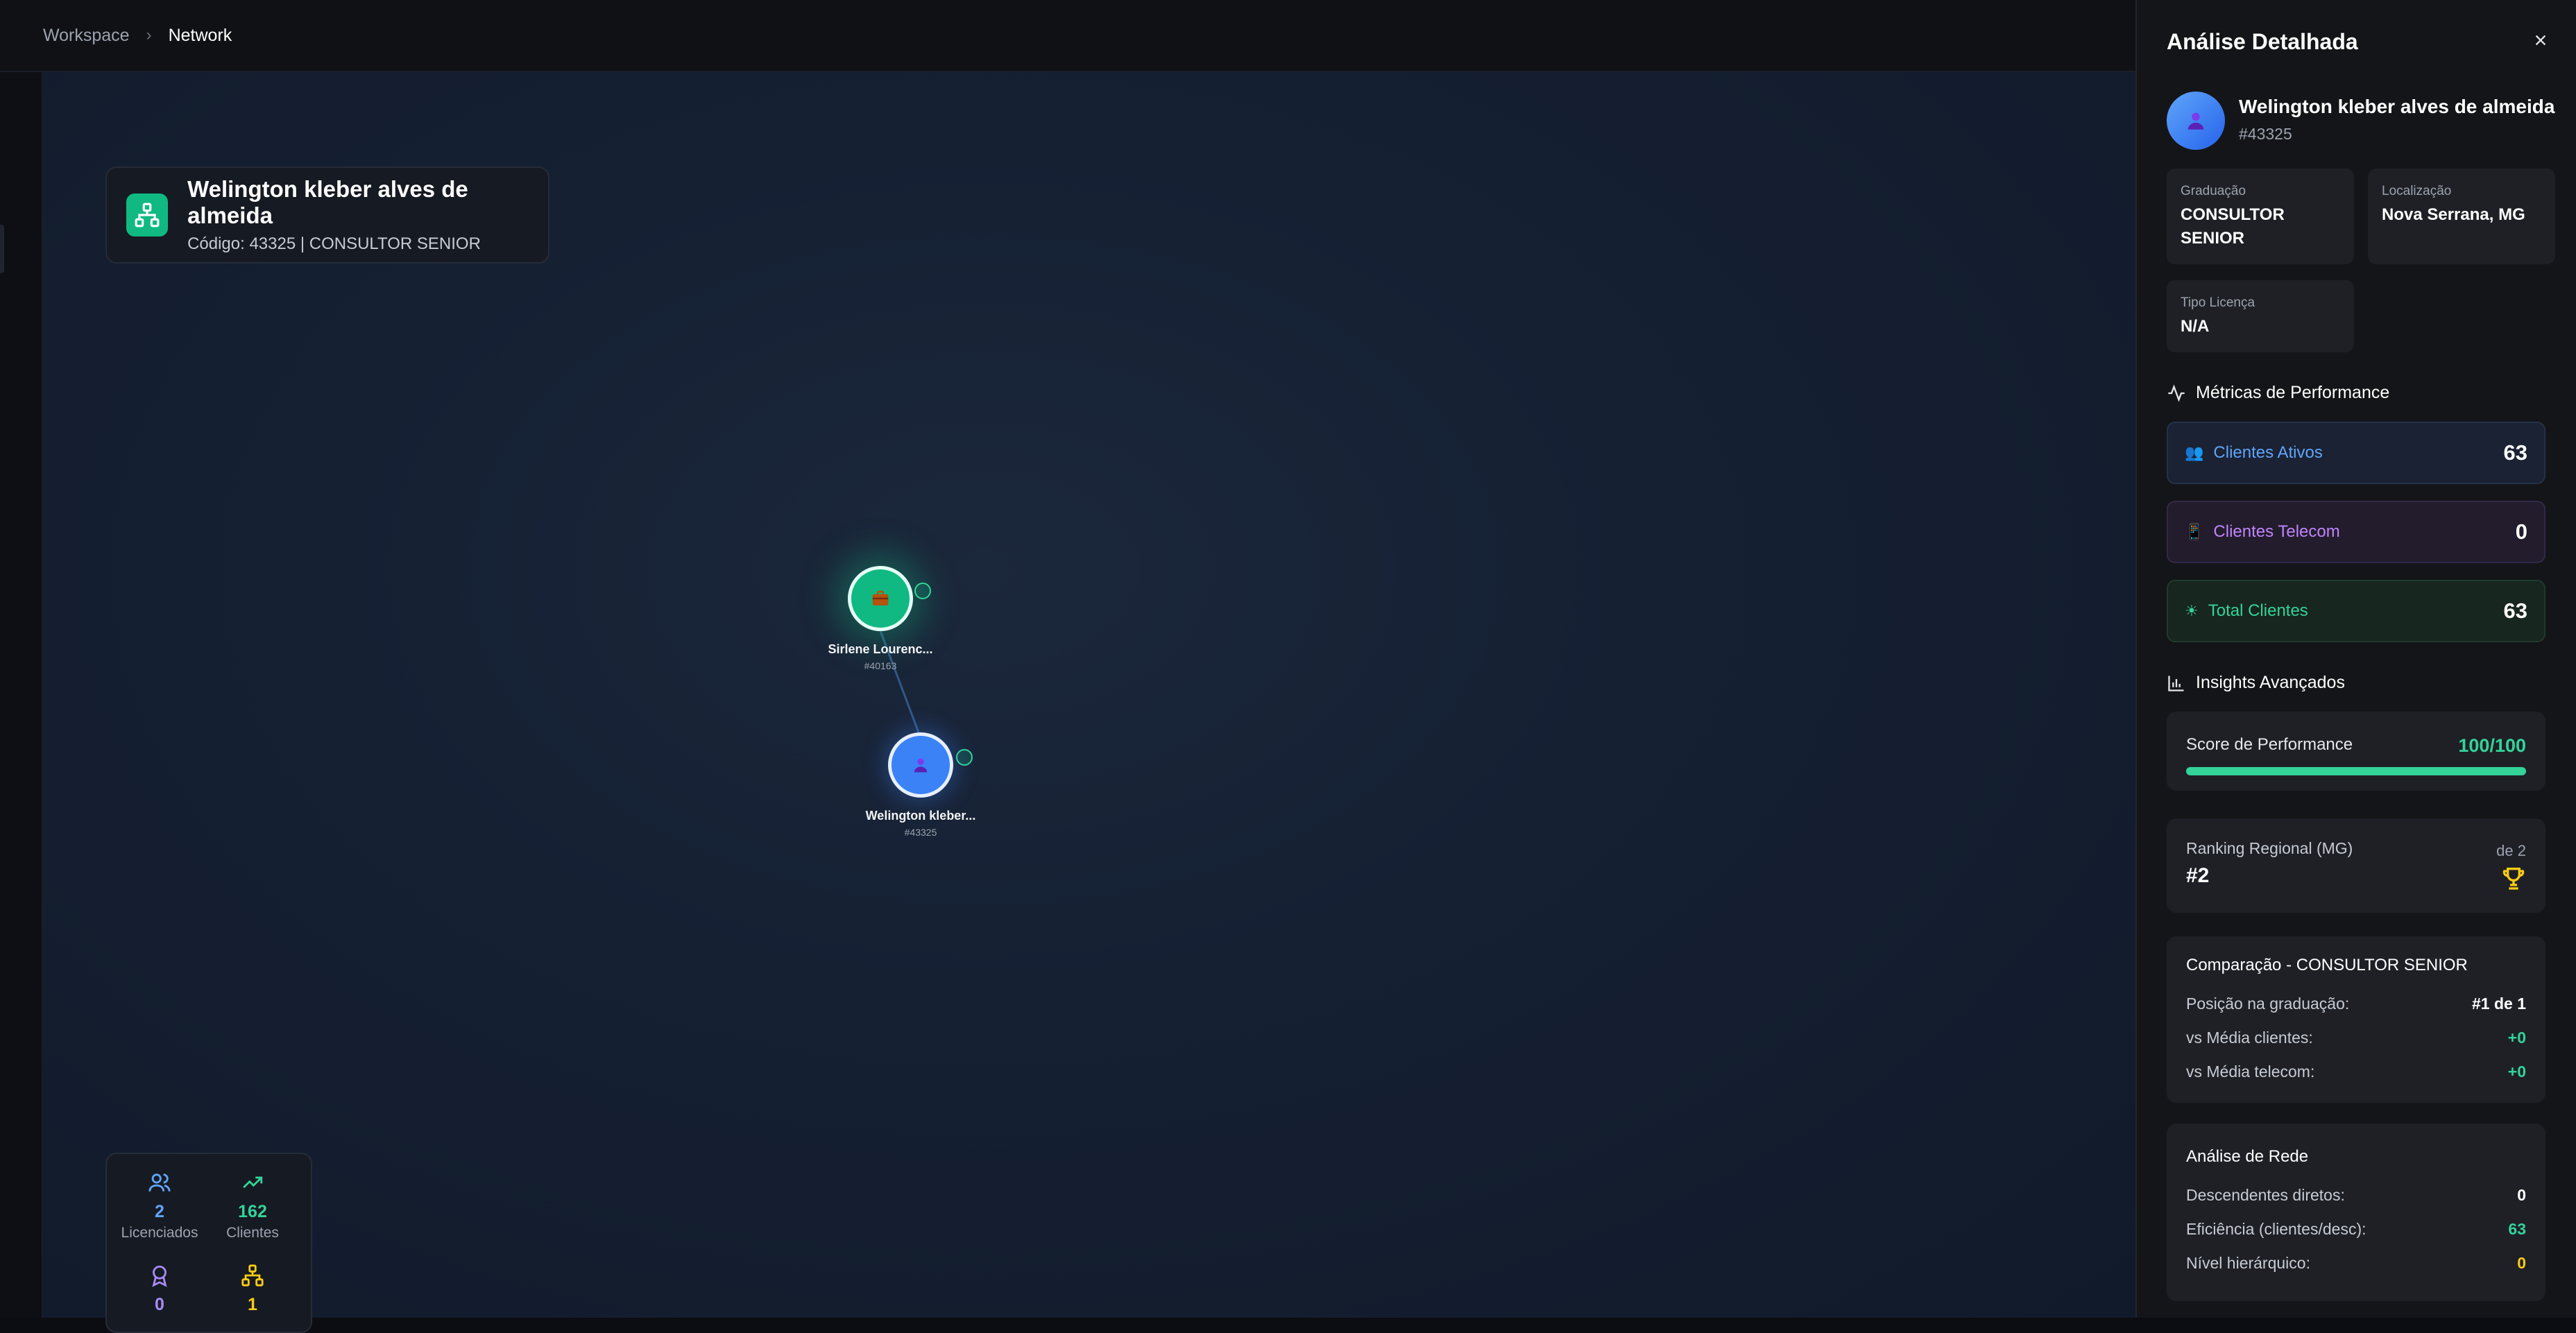  What do you see at coordinates (2453, 214) in the screenshot?
I see `info-value: Nova Serrana, MG` at bounding box center [2453, 214].